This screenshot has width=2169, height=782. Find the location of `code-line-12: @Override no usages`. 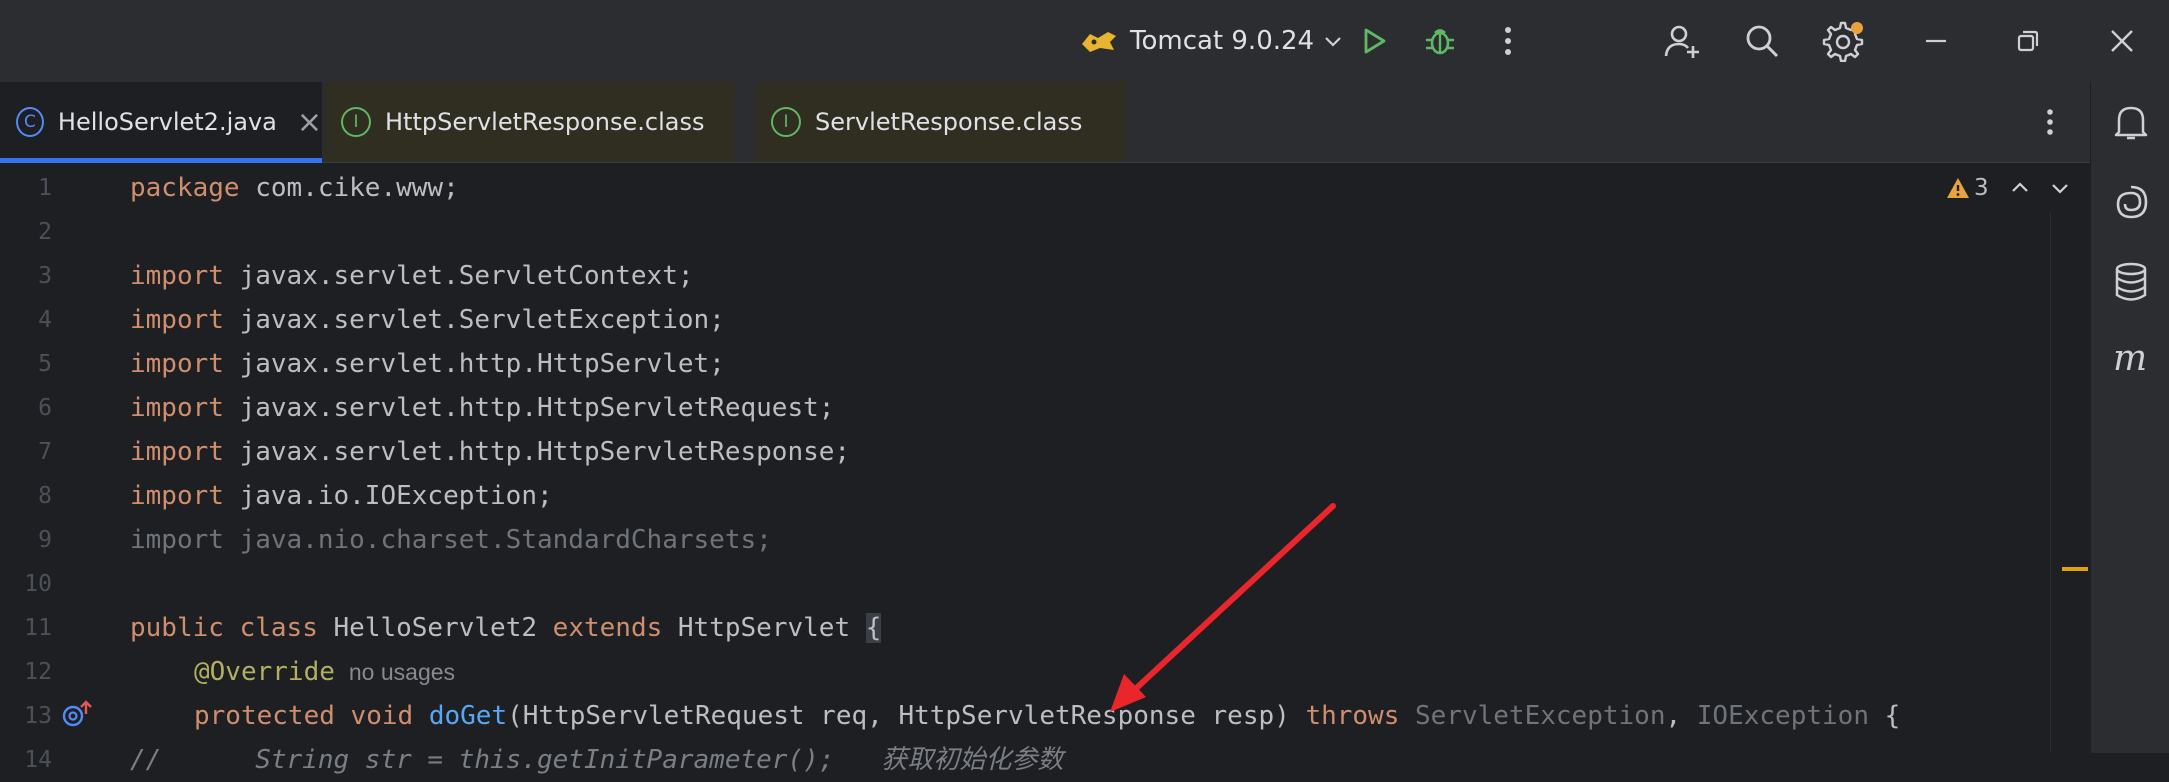

code-line-12: @Override no usages is located at coordinates (324, 672).